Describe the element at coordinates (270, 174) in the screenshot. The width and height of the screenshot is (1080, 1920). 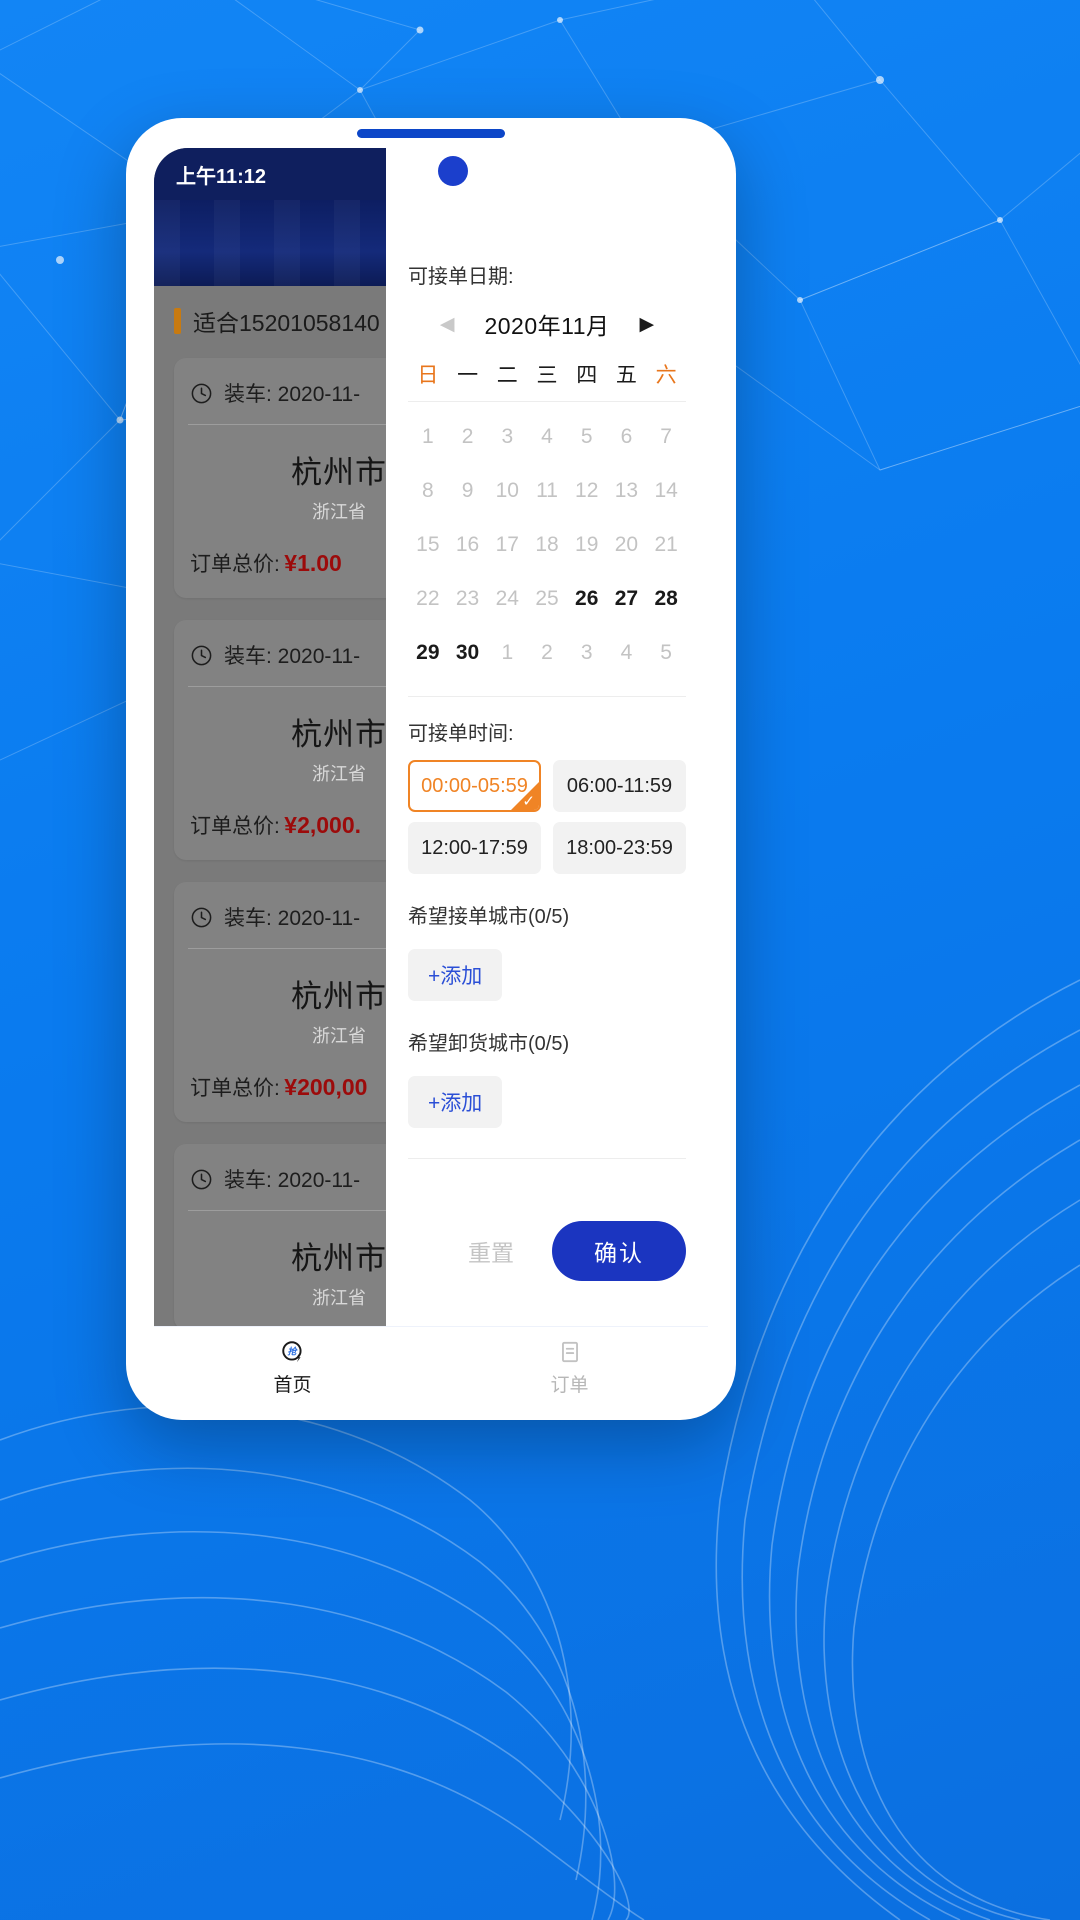
I see `status-bar: 上午11:12` at that location.